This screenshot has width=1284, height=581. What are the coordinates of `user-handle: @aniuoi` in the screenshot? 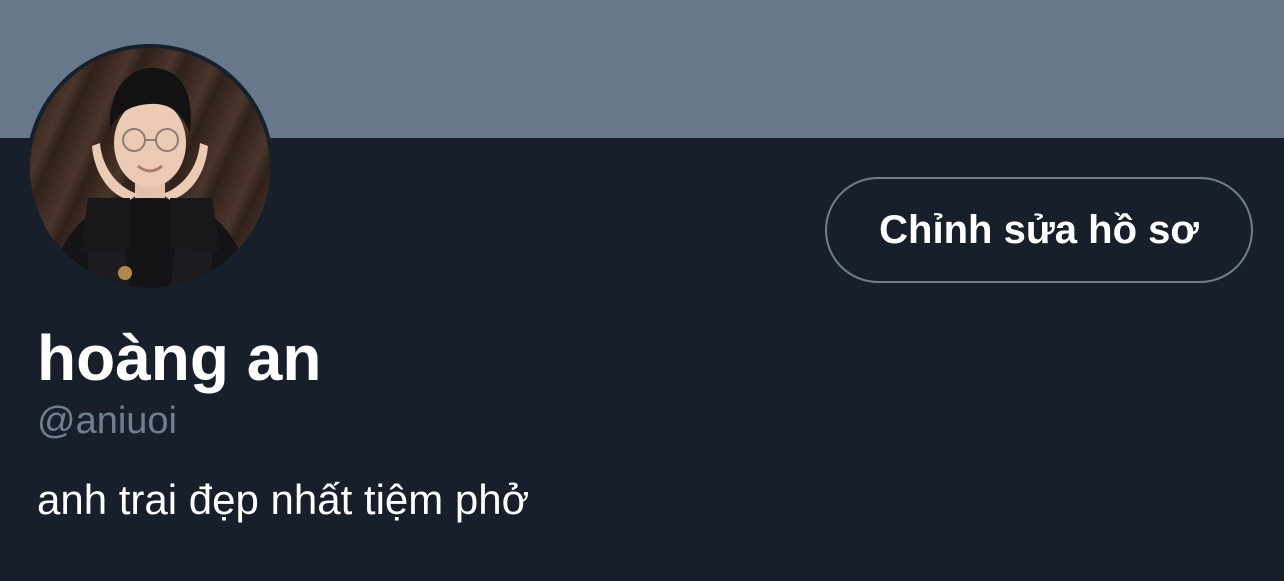 It's located at (107, 421).